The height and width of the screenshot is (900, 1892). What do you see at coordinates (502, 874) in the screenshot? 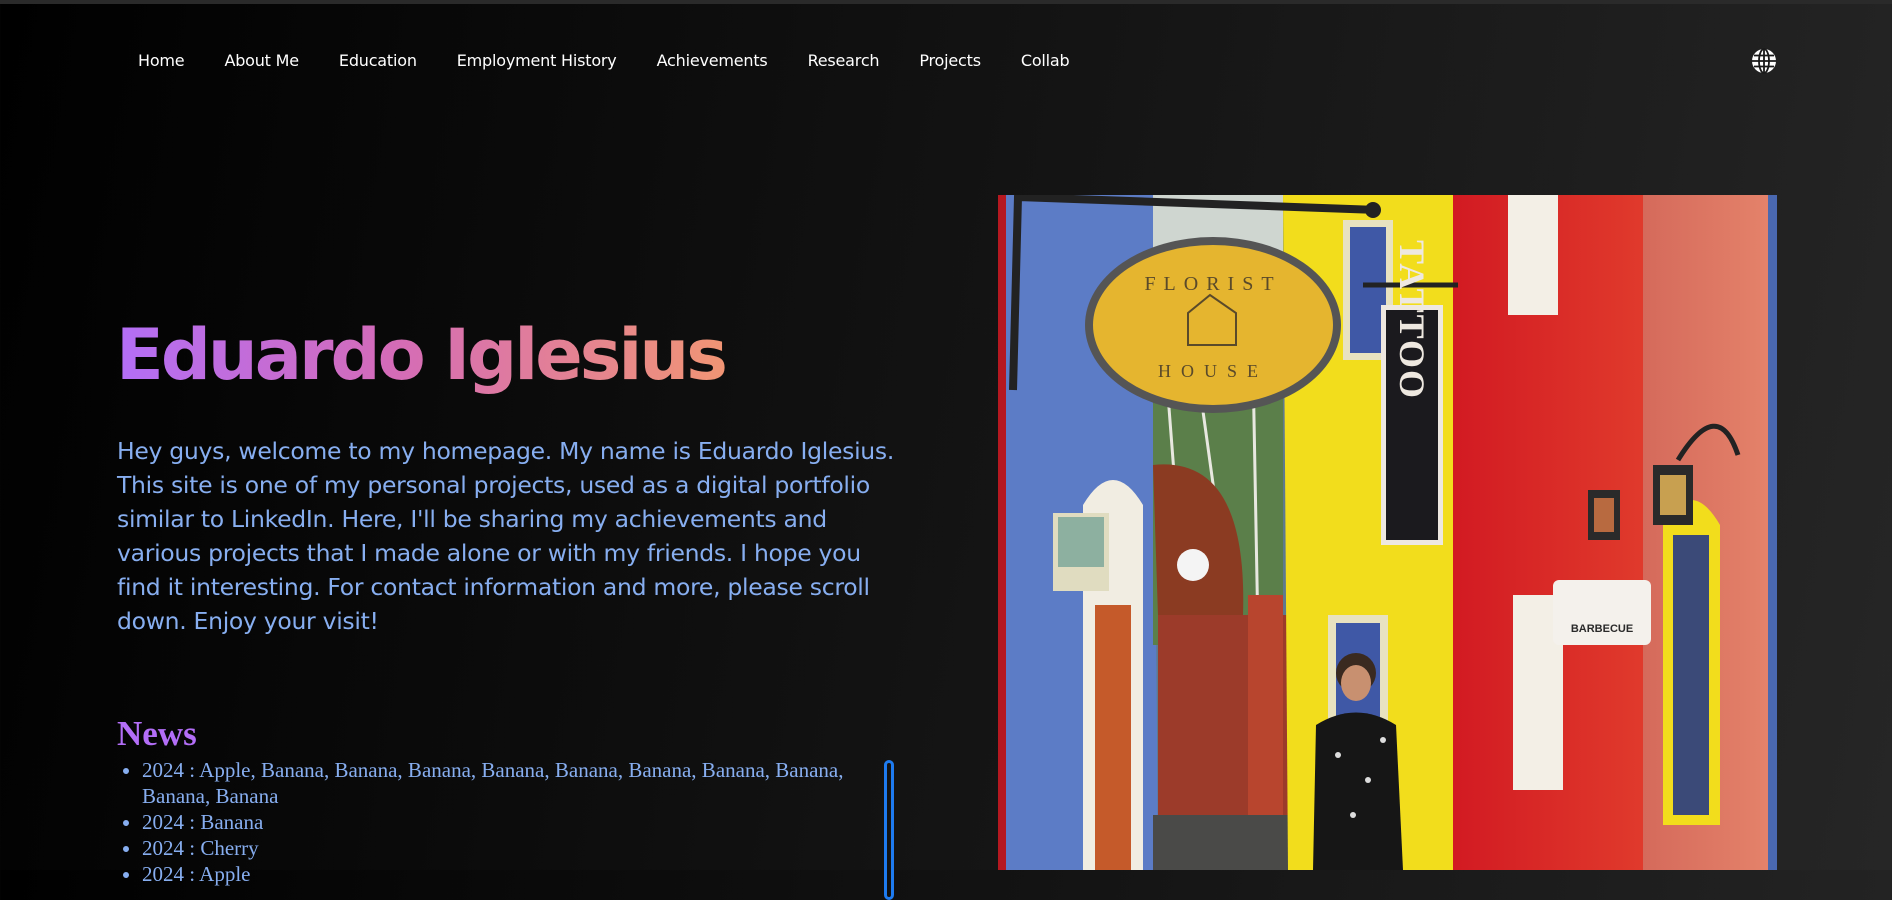
I see `news-item: 2024 : Apple` at bounding box center [502, 874].